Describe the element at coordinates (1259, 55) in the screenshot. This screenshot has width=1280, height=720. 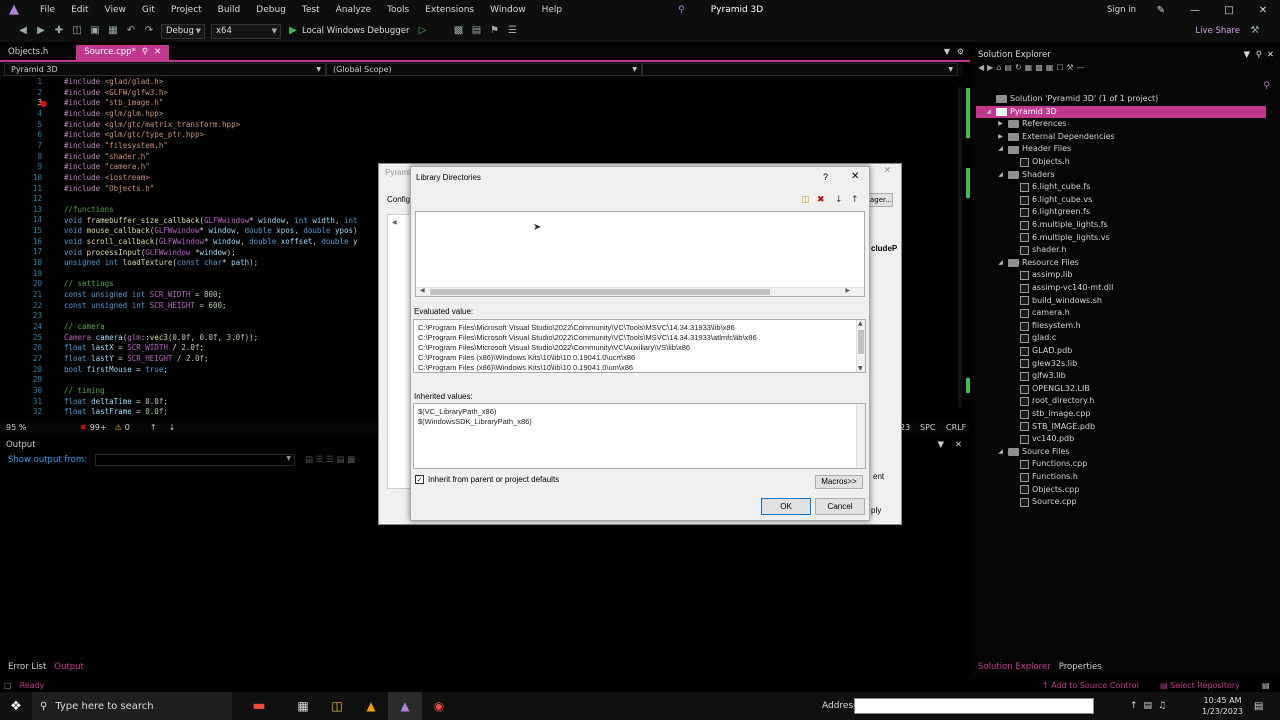
I see `se-pin-icon: ⚲` at that location.